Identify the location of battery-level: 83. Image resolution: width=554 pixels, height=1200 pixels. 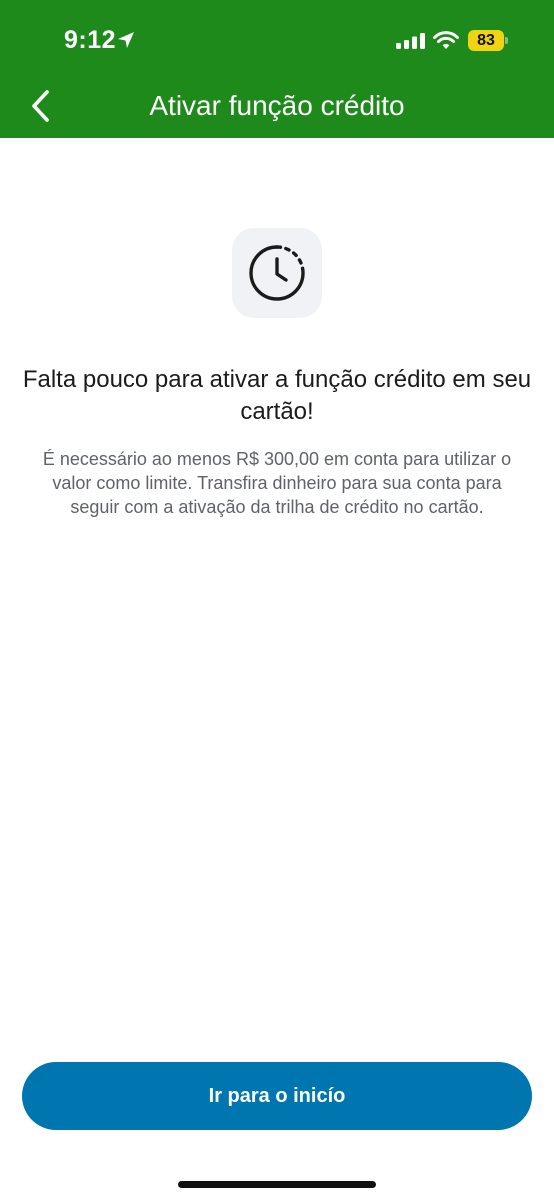
(486, 40).